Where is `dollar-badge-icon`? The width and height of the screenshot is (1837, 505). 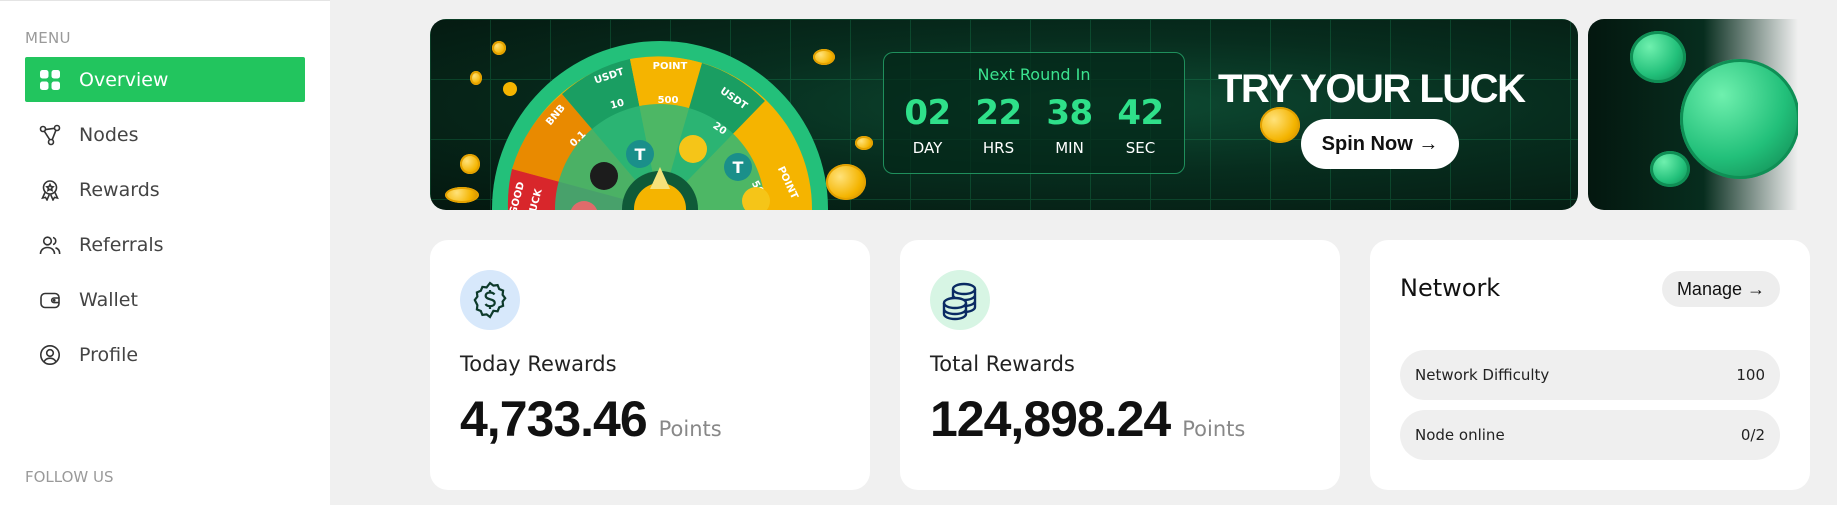 dollar-badge-icon is located at coordinates (490, 300).